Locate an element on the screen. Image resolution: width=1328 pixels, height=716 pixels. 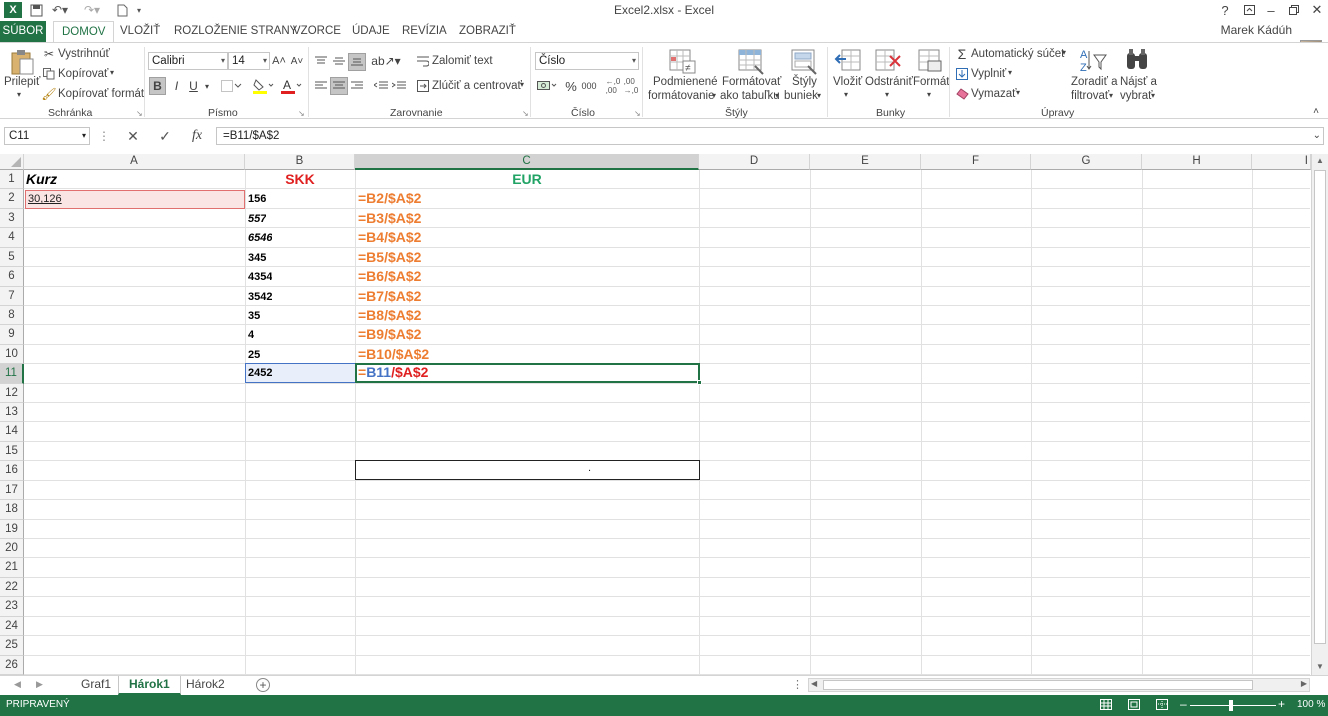
copy-button: Kopírovať is located at coordinates (83, 74).